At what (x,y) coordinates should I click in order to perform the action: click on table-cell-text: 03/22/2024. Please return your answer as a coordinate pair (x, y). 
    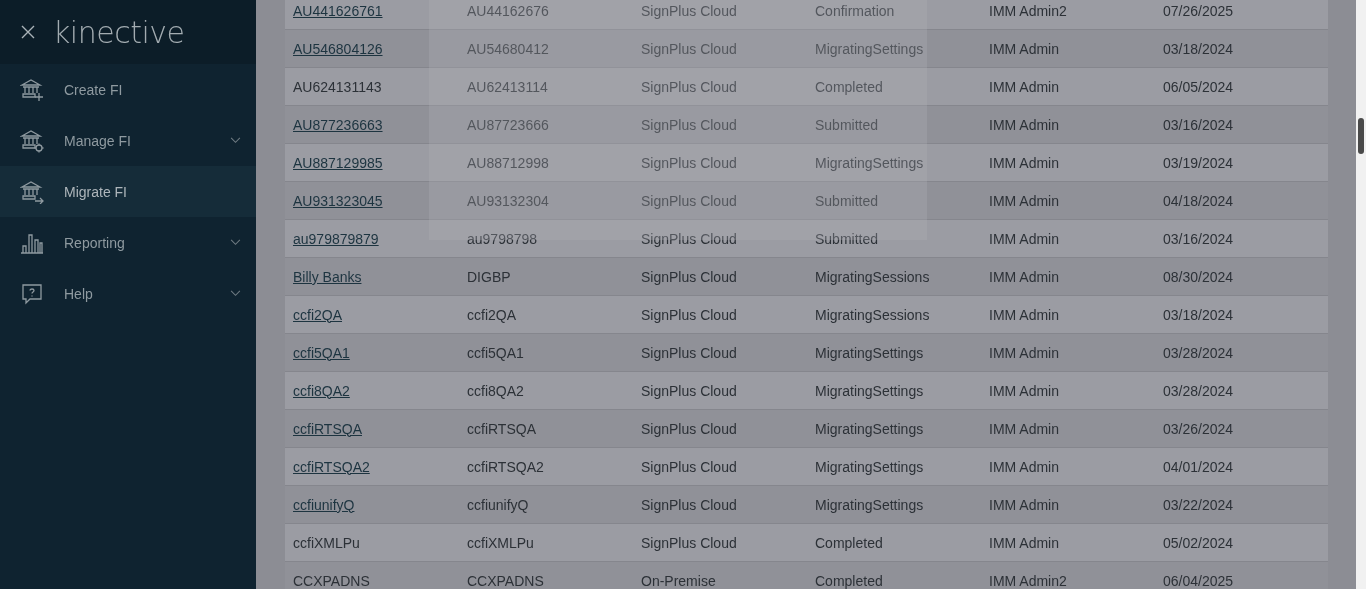
    Looking at the image, I should click on (1199, 504).